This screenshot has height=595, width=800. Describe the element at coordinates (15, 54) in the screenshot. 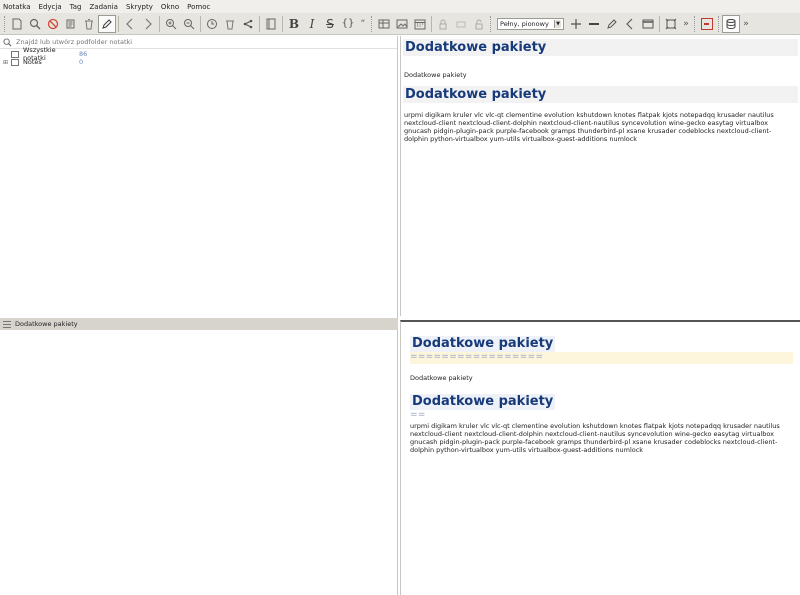

I see `notebook-icon` at that location.